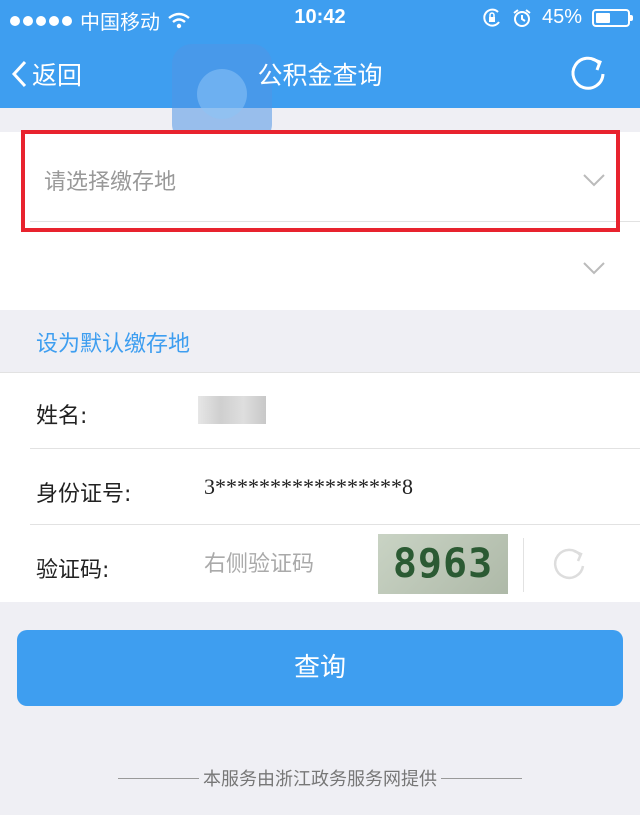 The width and height of the screenshot is (640, 815). Describe the element at coordinates (569, 565) in the screenshot. I see `captcha-refresh-icon` at that location.